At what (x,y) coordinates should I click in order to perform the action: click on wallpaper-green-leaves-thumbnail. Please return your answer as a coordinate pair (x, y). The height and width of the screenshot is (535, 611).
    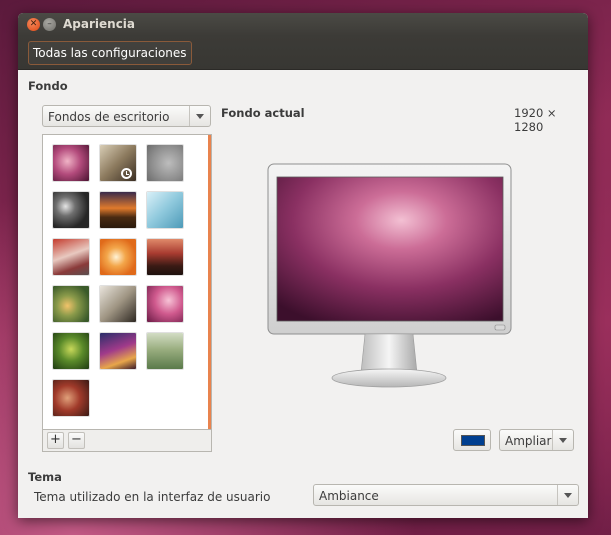
    Looking at the image, I should click on (71, 351).